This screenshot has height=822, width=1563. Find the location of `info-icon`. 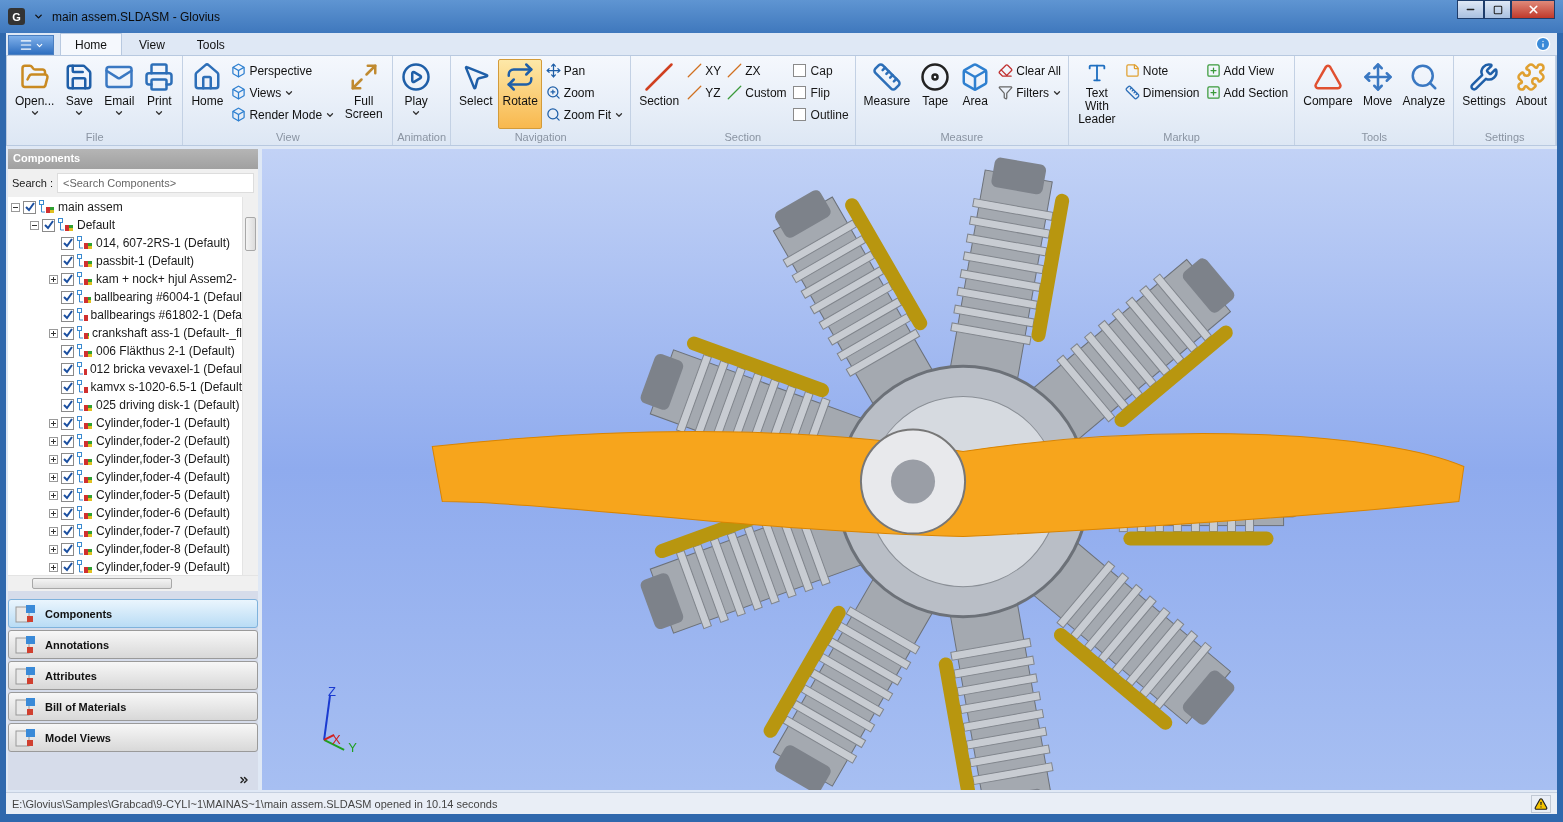

info-icon is located at coordinates (1543, 44).